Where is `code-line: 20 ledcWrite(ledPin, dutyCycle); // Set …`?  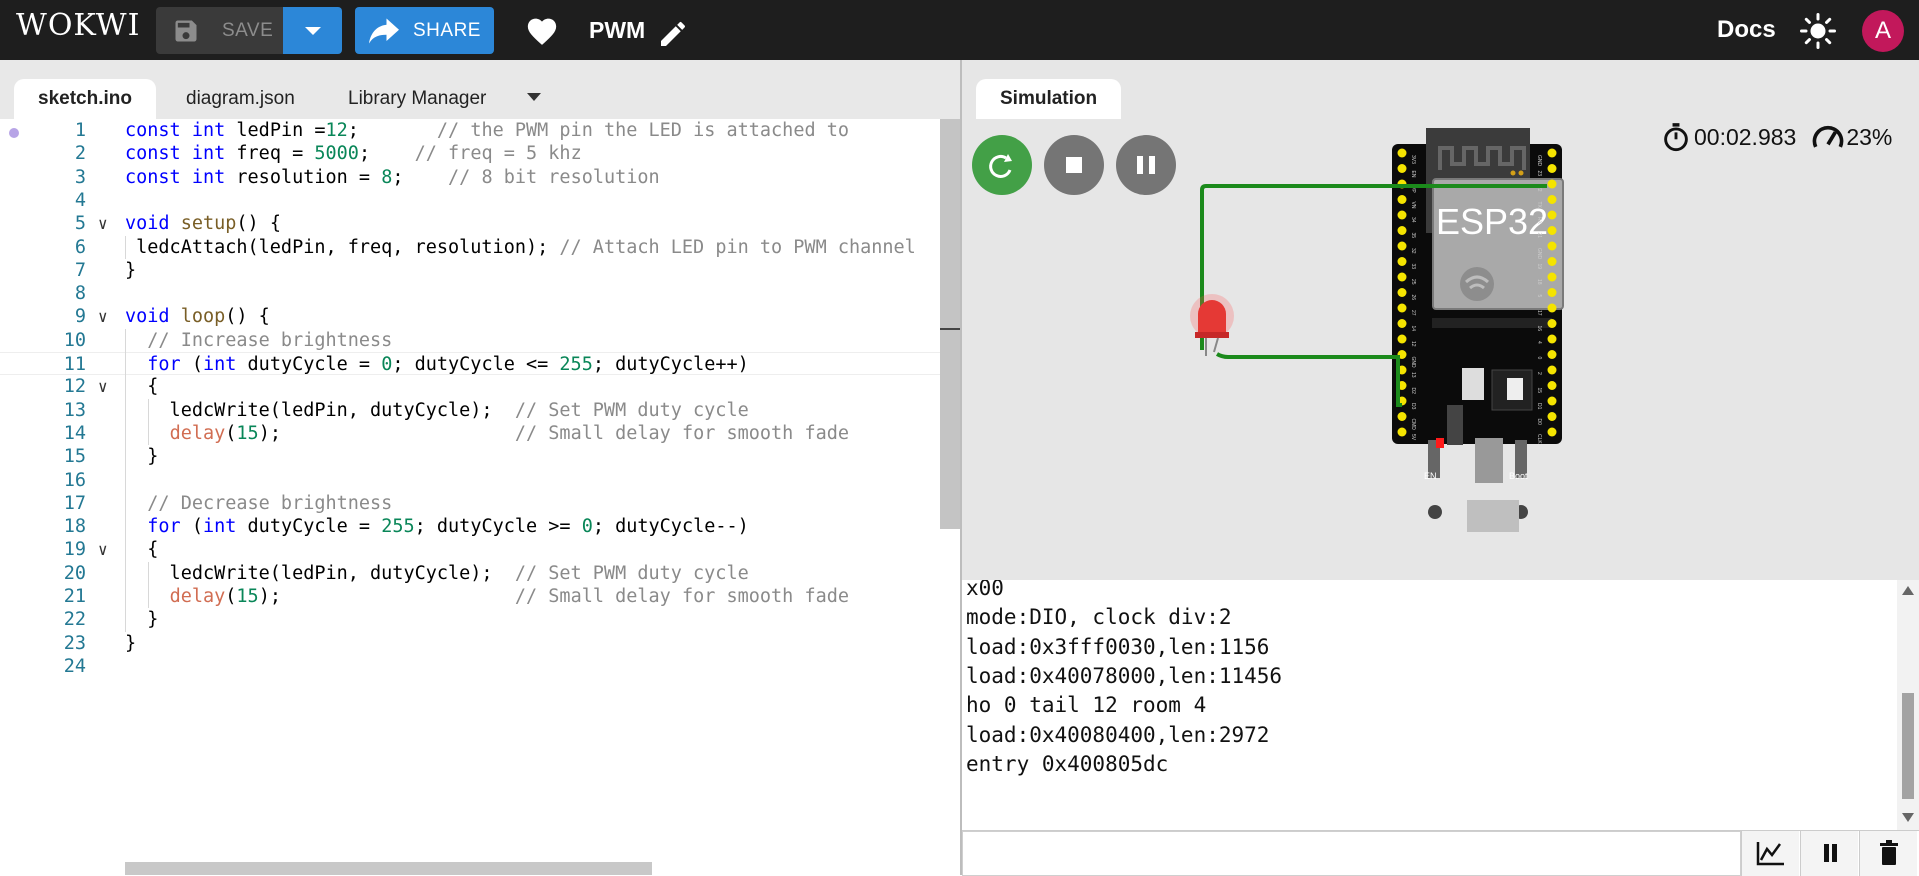
code-line: 20 ledcWrite(ledPin, dutyCycle); // Set … is located at coordinates (480, 573).